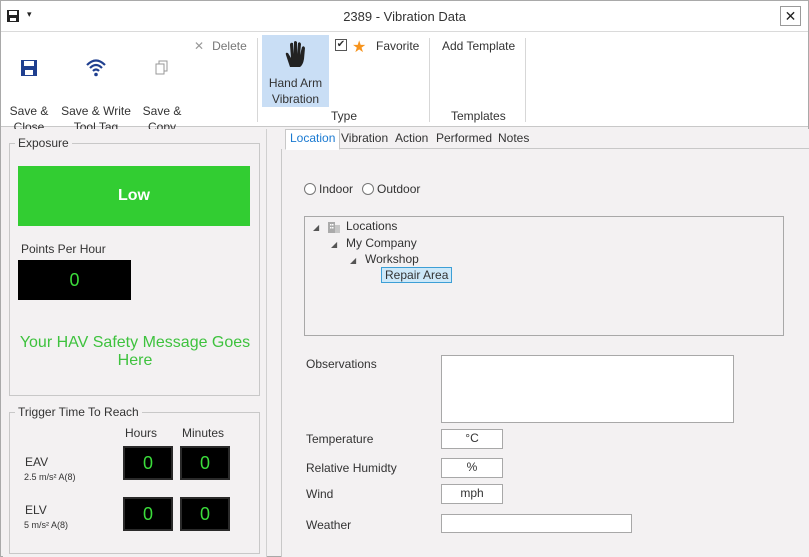 This screenshot has height=557, width=809. I want to click on weather-label: Weather, so click(329, 525).